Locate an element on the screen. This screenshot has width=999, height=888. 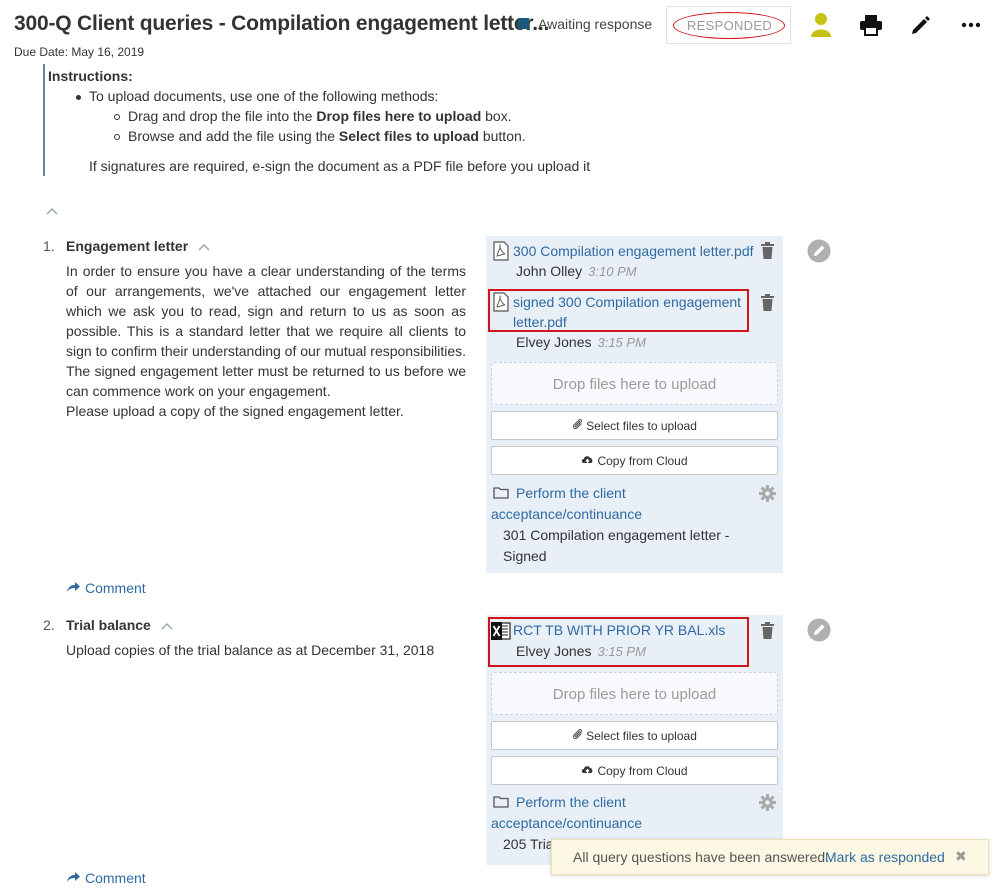
procedure-document: 301 Compilation engagement letter - is located at coordinates (616, 535).